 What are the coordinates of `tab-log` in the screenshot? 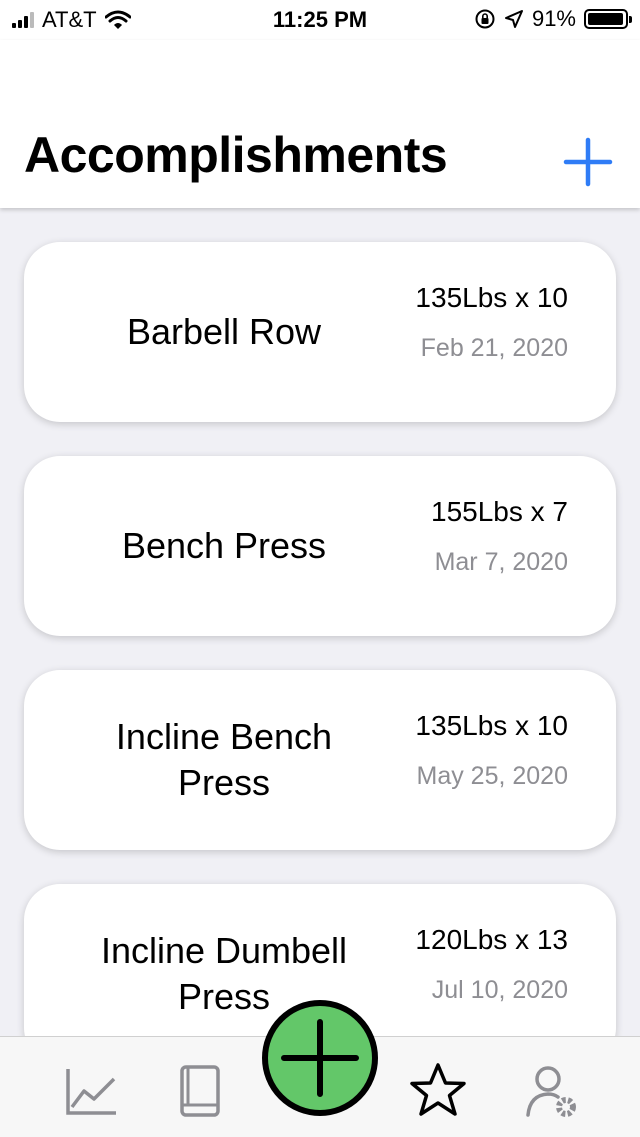 It's located at (200, 1092).